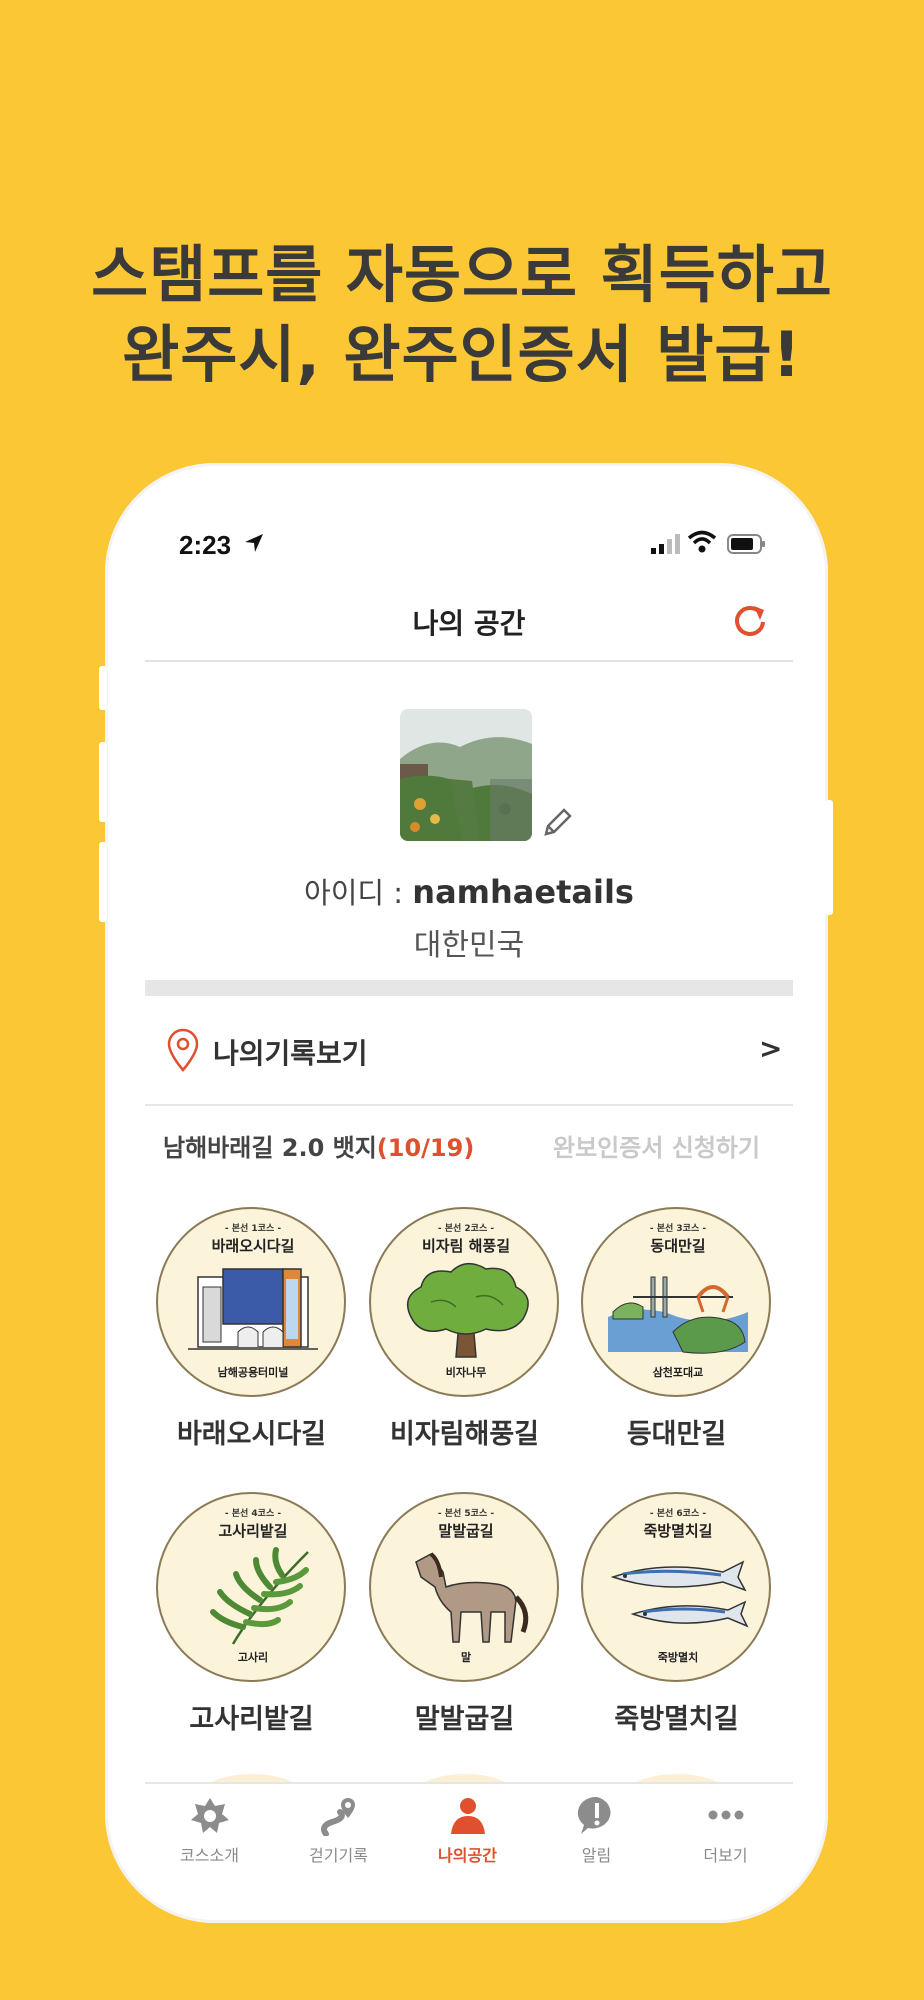 The image size is (924, 2000). I want to click on user-id: 아이디 : namhaetails, so click(469, 891).